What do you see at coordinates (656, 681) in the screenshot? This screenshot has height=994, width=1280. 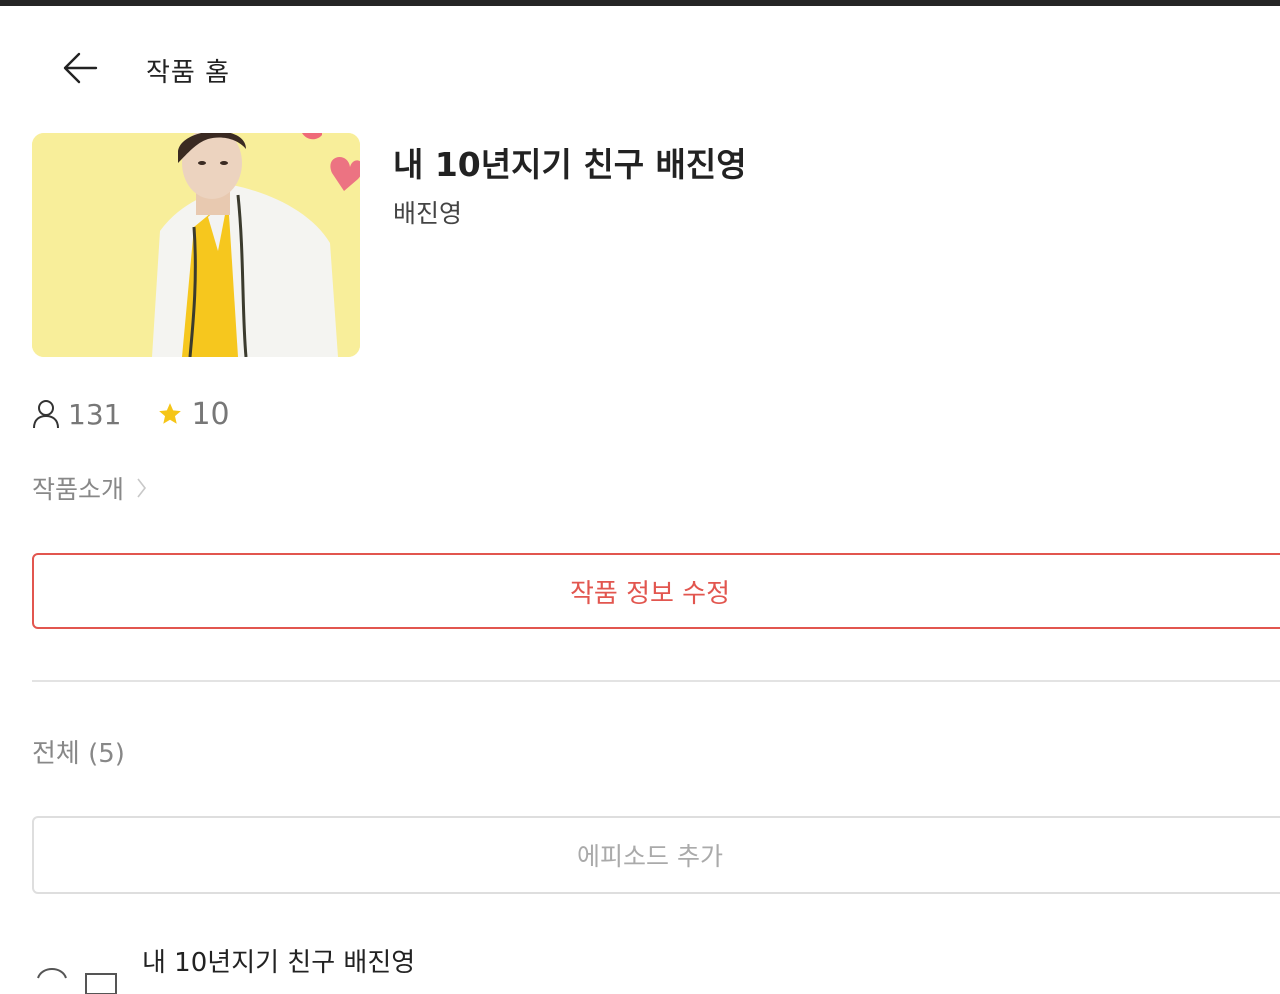 I see `divider` at bounding box center [656, 681].